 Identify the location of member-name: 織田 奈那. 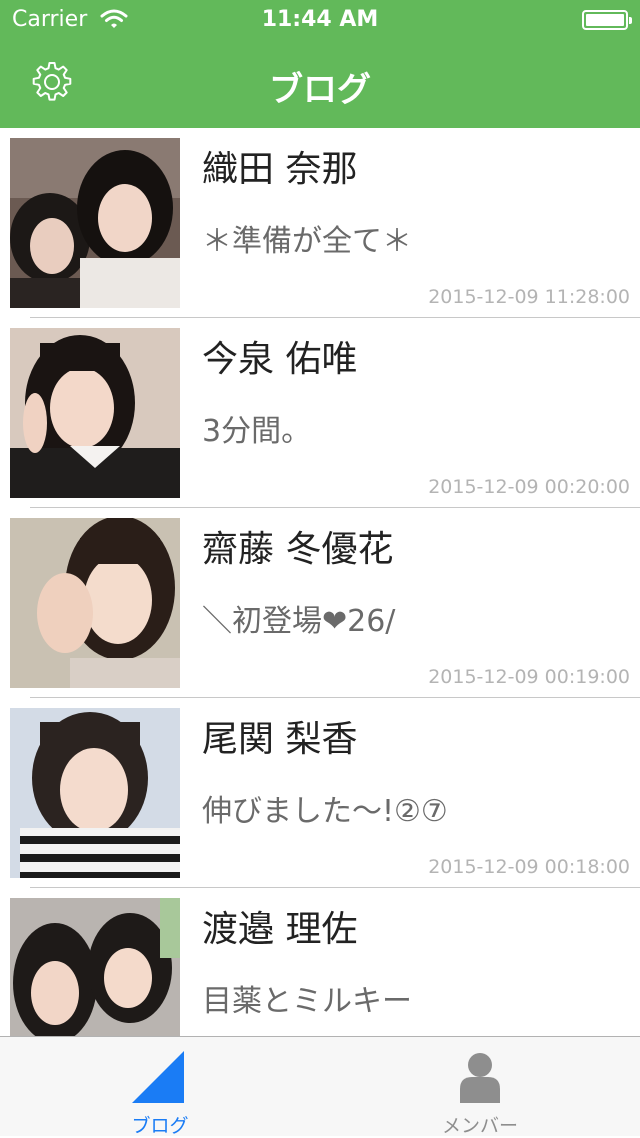
(280, 169).